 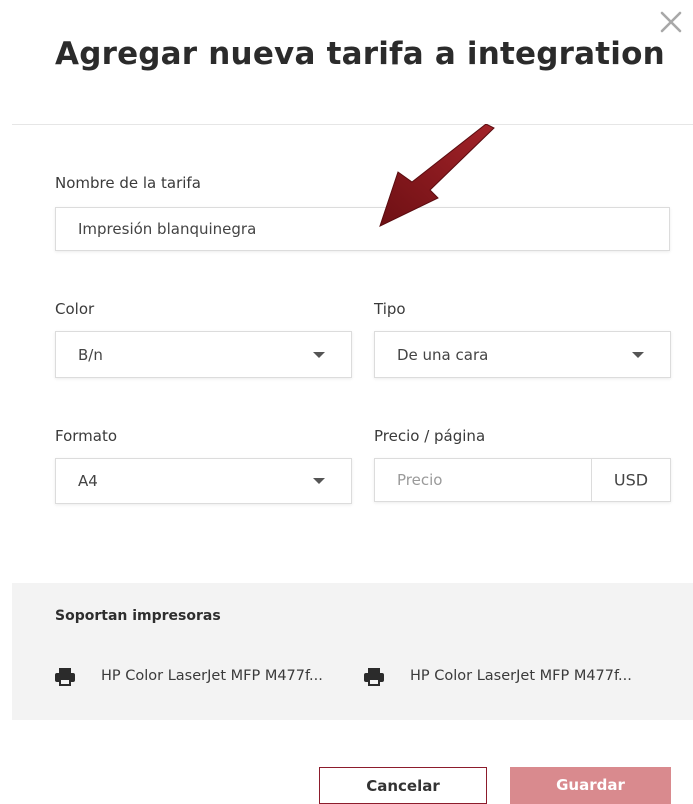 I want to click on color-select: B/n, so click(x=203, y=354).